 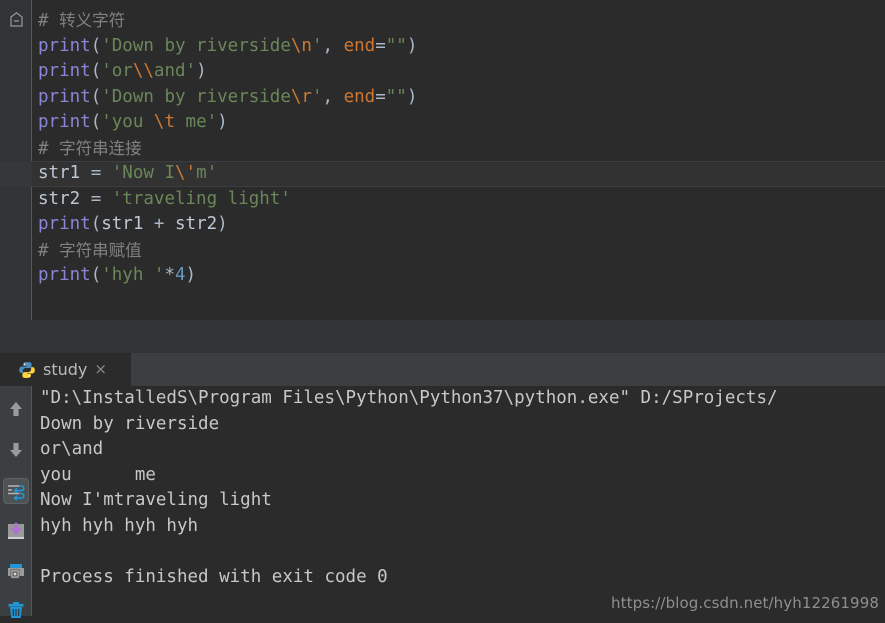 I want to click on console-line: hyh hyh hyh hyh, so click(x=462, y=527).